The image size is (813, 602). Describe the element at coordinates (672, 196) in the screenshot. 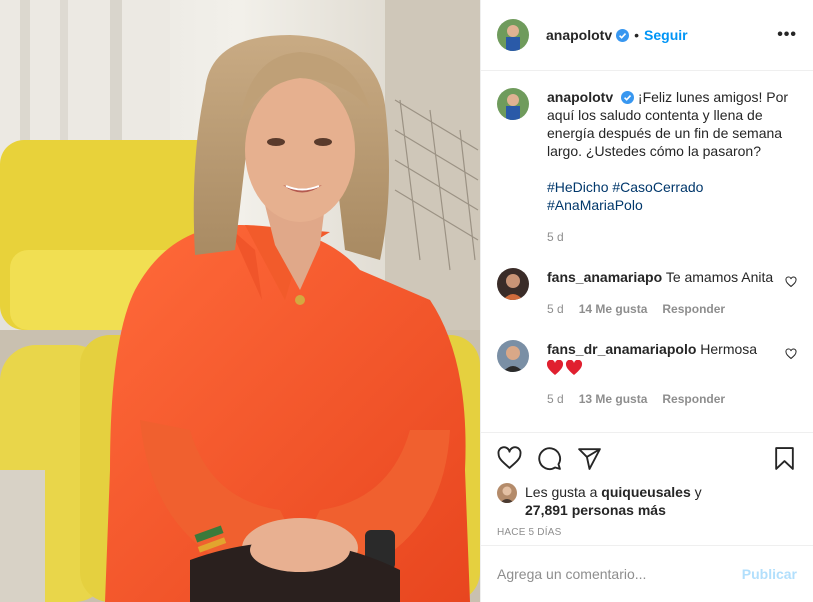

I see `caption-hashtags: #HeDicho #CasoCerrado #AnaMariaPolo` at that location.